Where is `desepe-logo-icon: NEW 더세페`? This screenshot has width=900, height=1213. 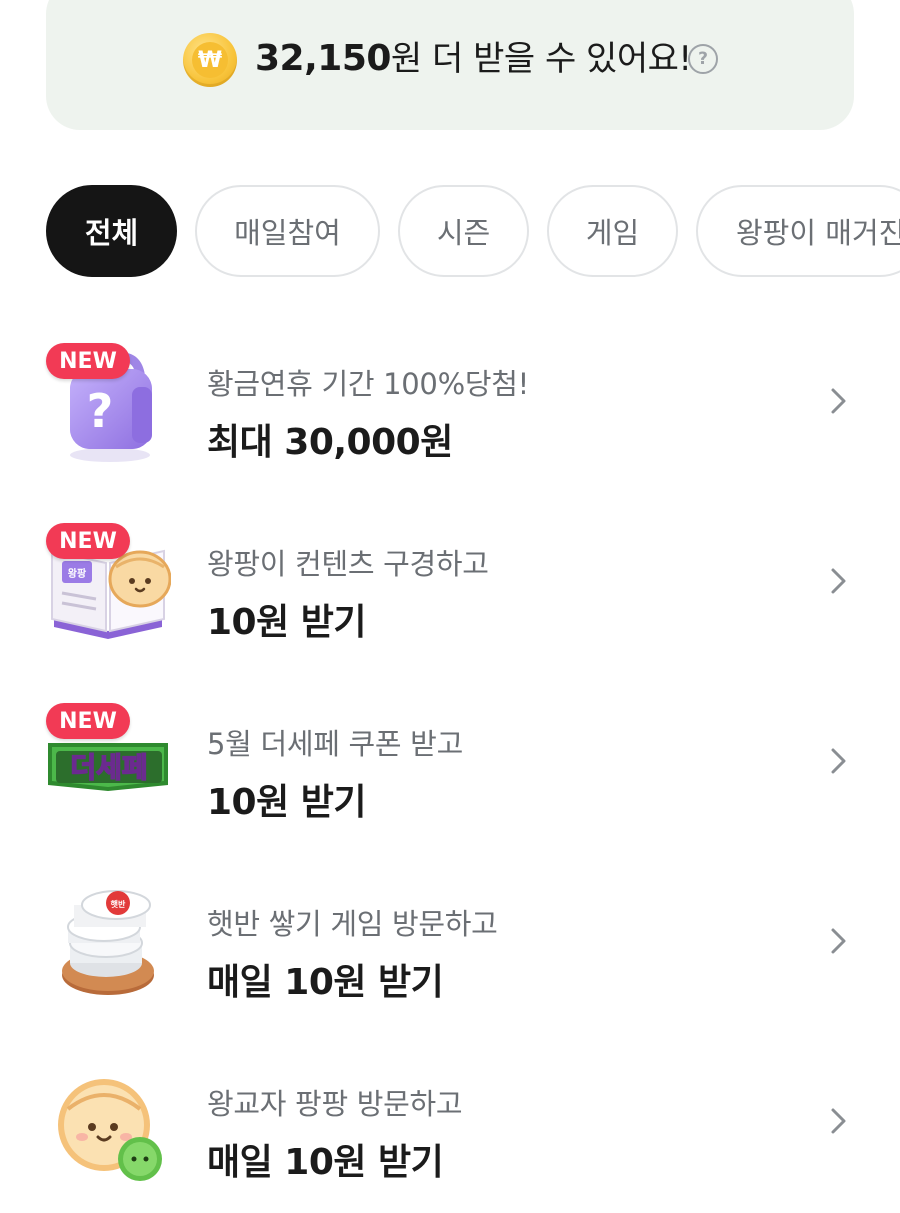
desepe-logo-icon: NEW 더세페 is located at coordinates (108, 765).